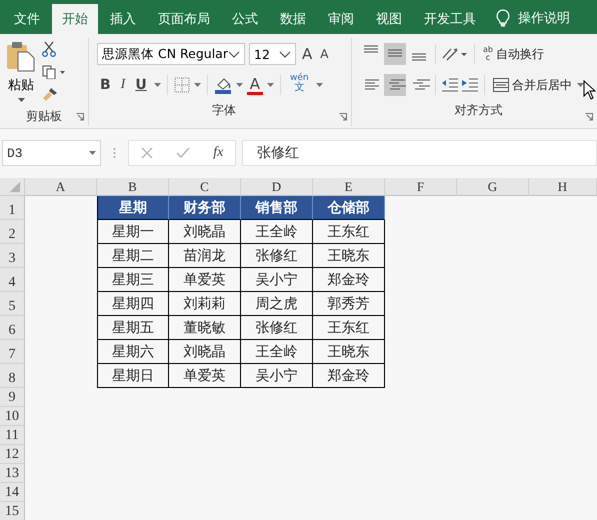 Image resolution: width=597 pixels, height=520 pixels. I want to click on column-header: A, so click(61, 187).